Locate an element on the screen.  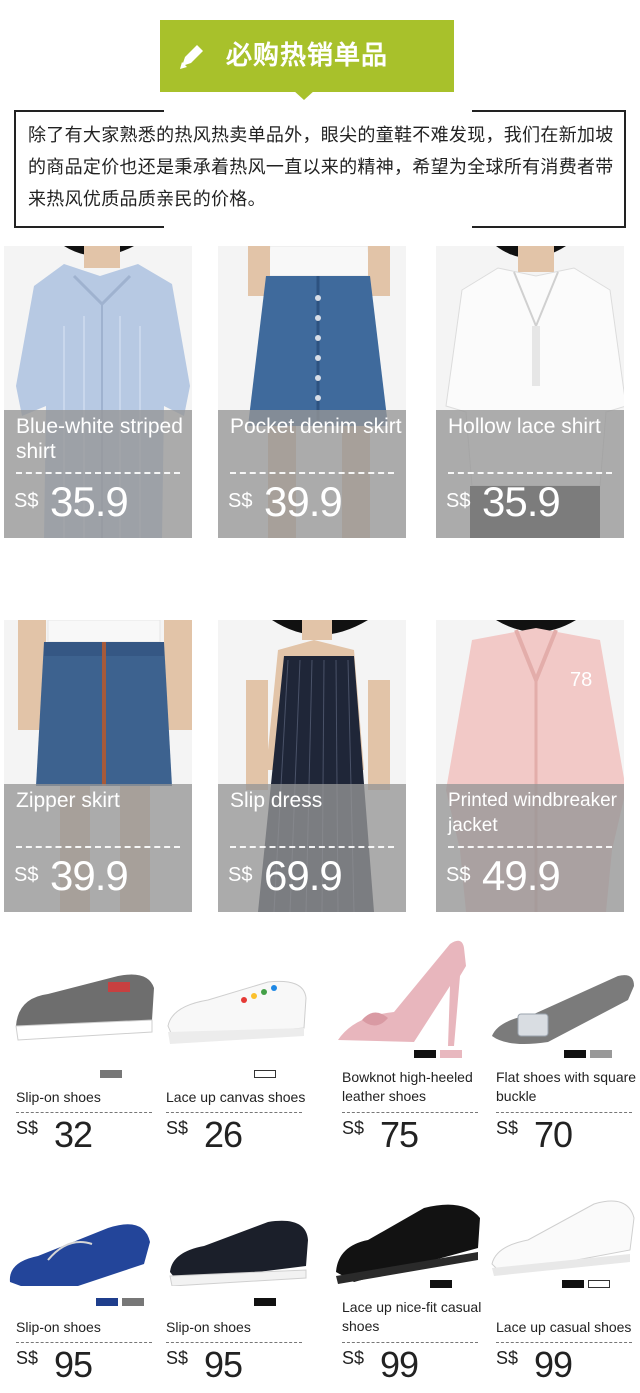
shoe-photo-blue-loafer is located at coordinates (79, 1255).